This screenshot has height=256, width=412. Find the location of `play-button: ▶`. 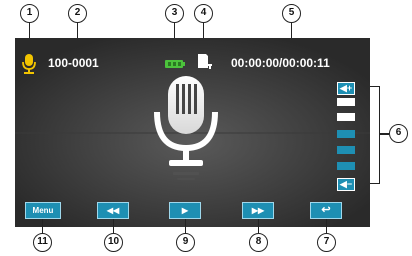

play-button: ▶ is located at coordinates (185, 210).